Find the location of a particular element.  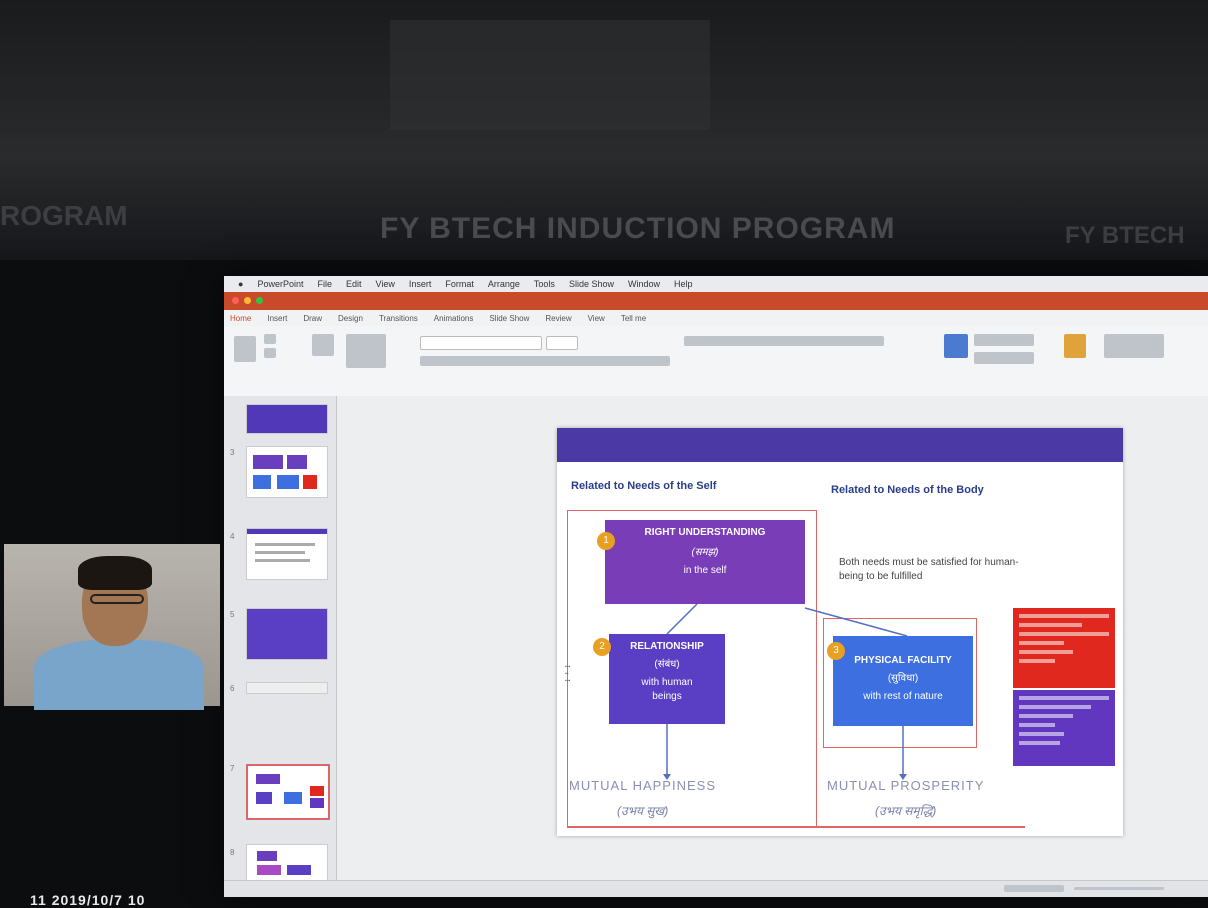

shapes-button is located at coordinates (1004, 340).